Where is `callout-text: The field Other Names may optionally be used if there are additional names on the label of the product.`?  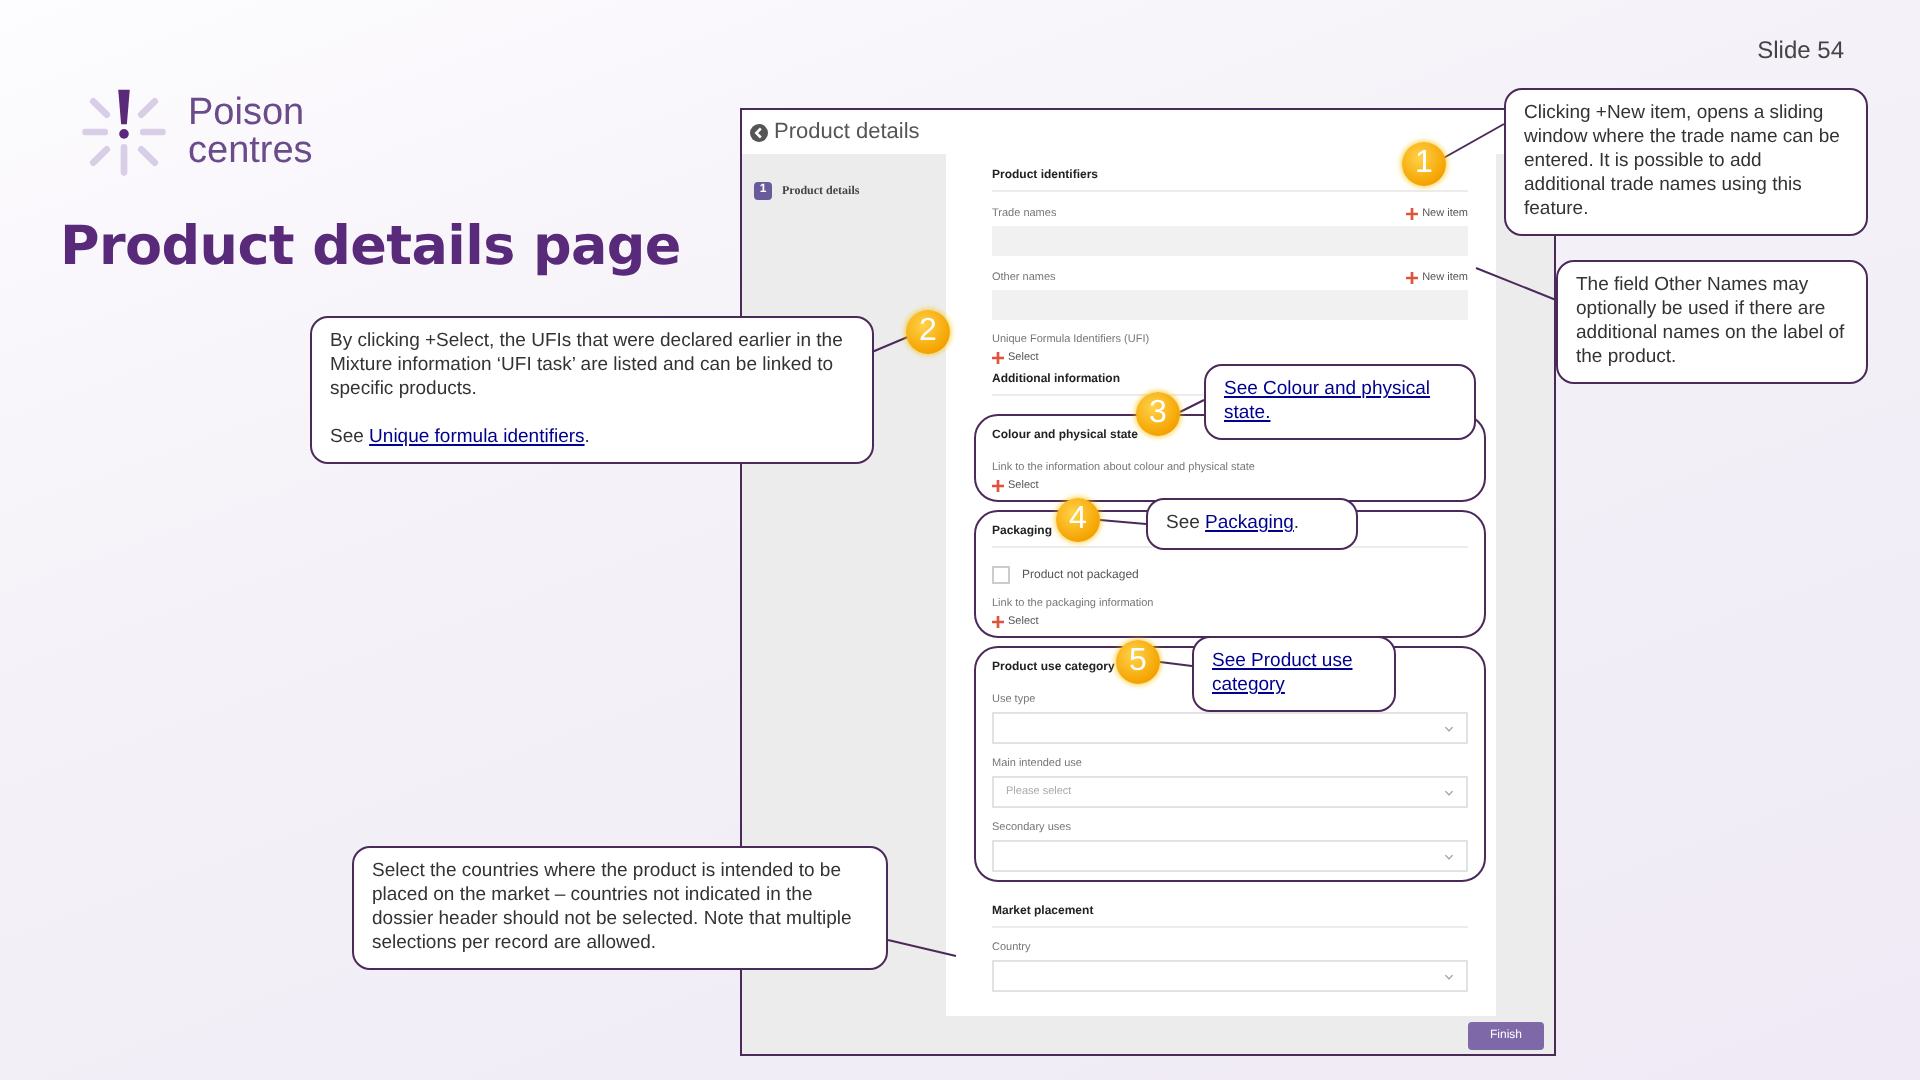
callout-text: The field Other Names may optionally be used if there are additional names on the label of the product. is located at coordinates (1711, 322).